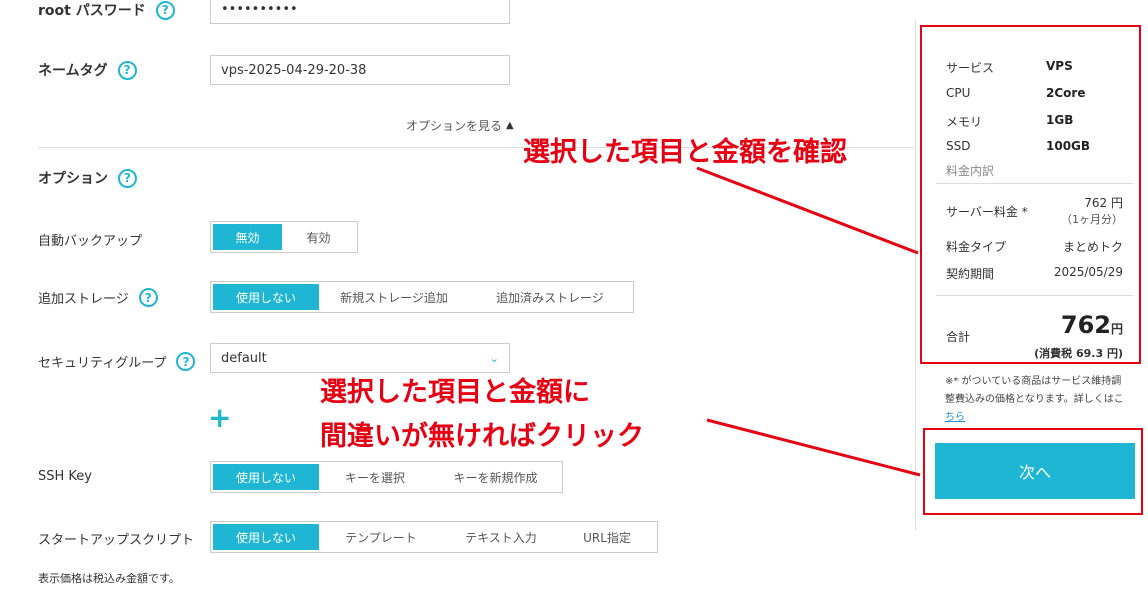 This screenshot has height=604, width=1148. Describe the element at coordinates (685, 152) in the screenshot. I see `annotation-confirm: 選択した項目と金額を確認` at that location.